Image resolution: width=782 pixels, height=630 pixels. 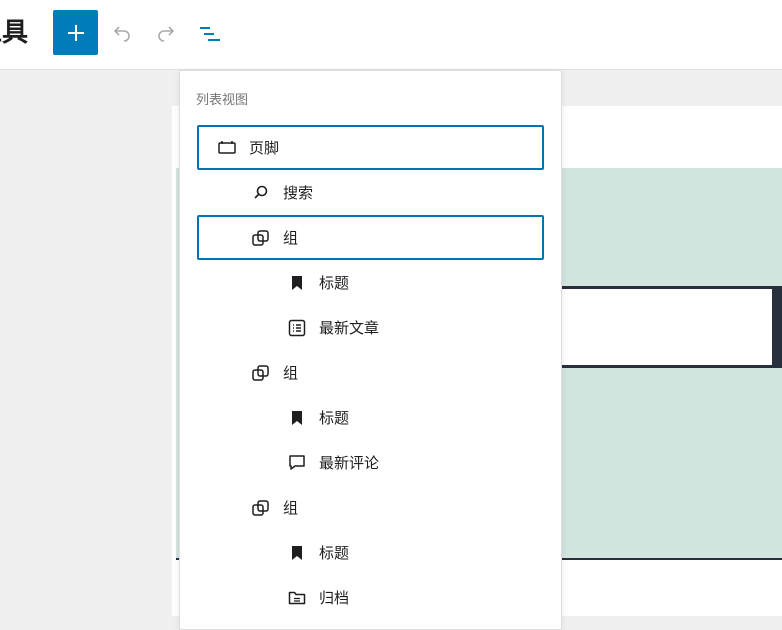 I want to click on page-title-fragment: 工具, so click(x=14, y=33).